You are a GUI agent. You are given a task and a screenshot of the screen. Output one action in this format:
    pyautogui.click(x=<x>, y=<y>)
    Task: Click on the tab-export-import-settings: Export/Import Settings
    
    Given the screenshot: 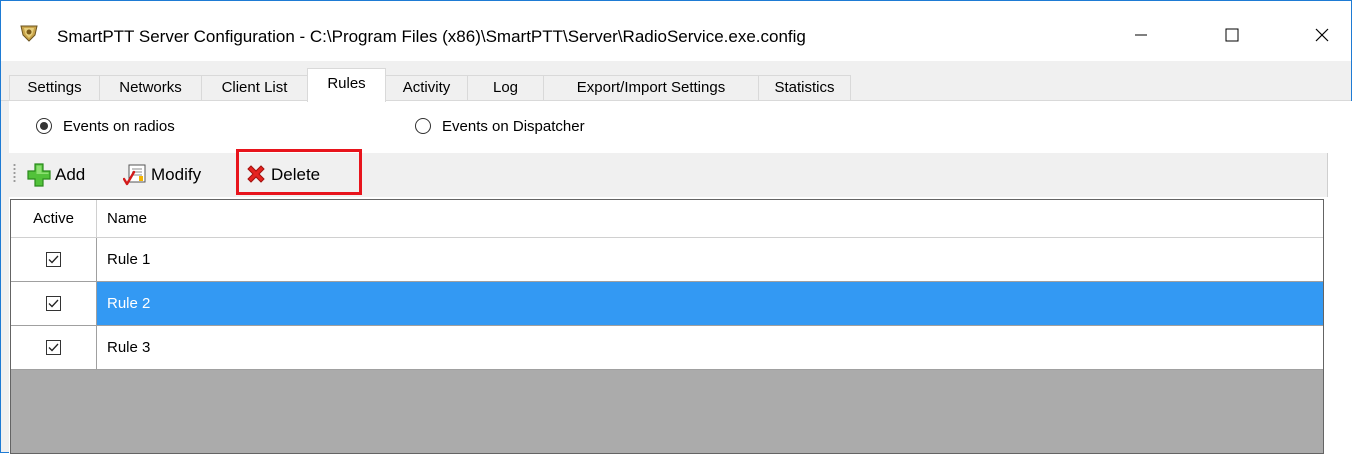 What is the action you would take?
    pyautogui.click(x=651, y=88)
    